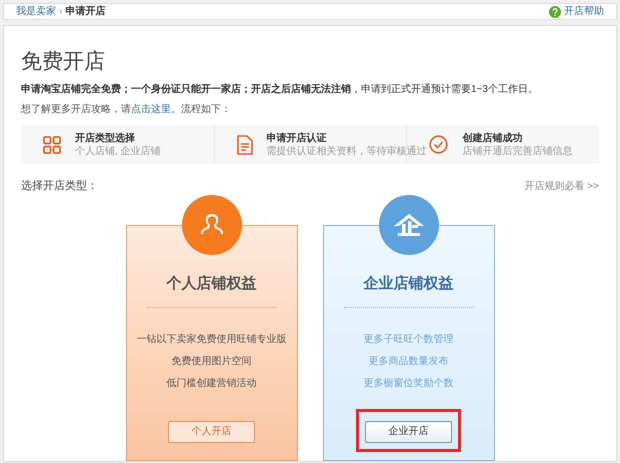 This screenshot has width=620, height=463. Describe the element at coordinates (85, 11) in the screenshot. I see `breadcrumb-current: 申请开店` at that location.